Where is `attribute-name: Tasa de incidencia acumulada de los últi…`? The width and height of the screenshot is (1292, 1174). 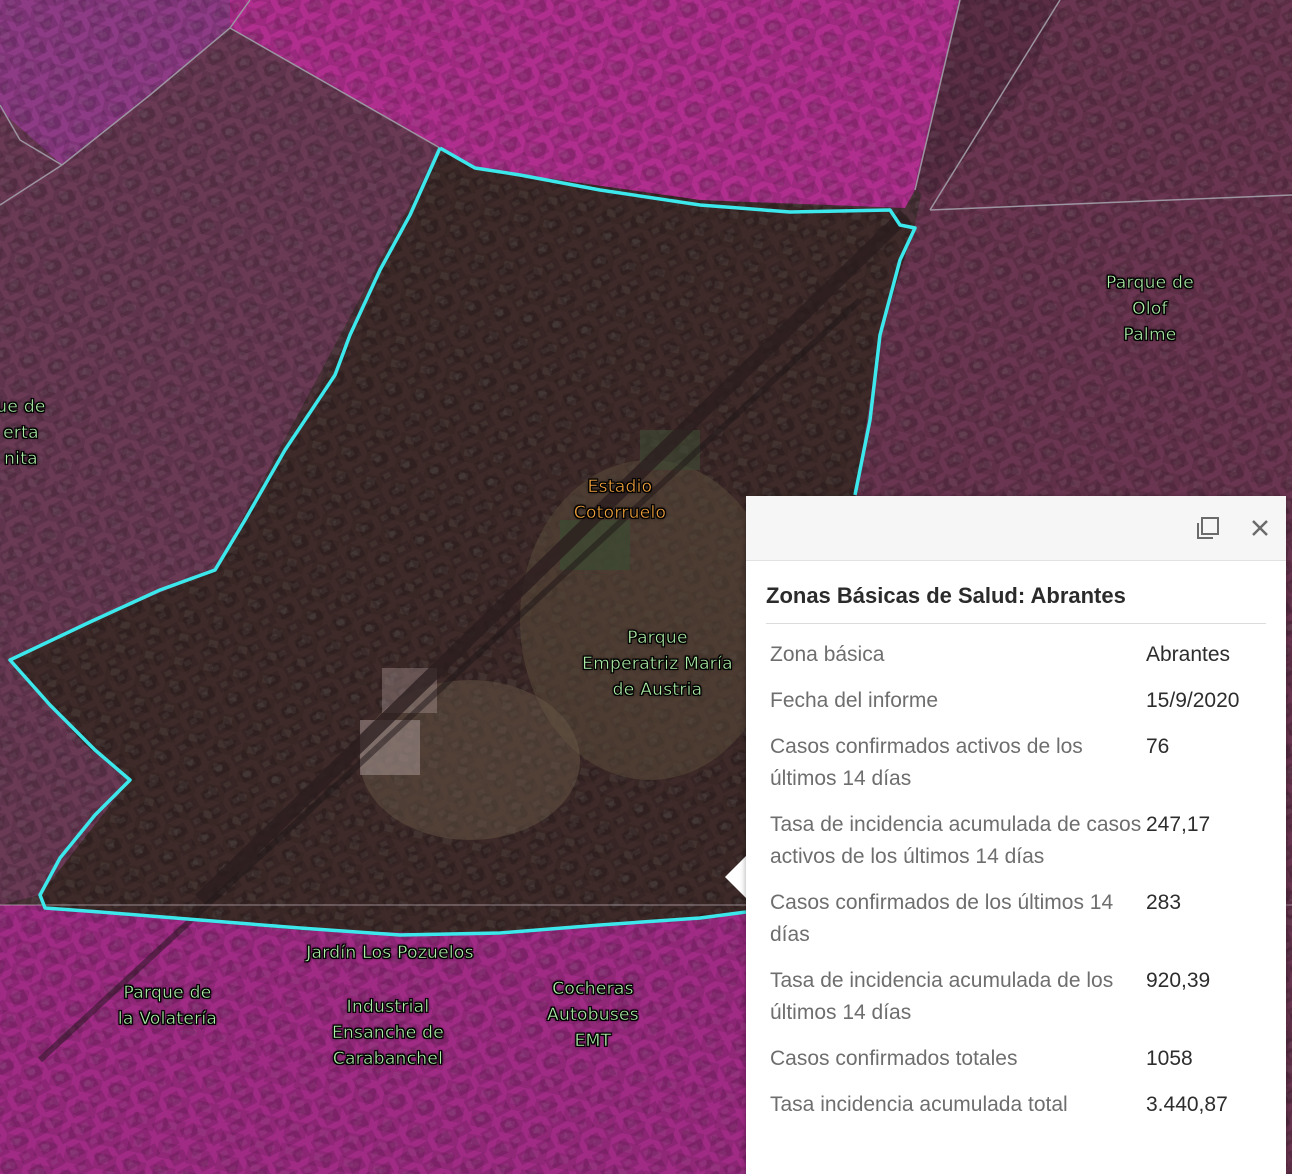 attribute-name: Tasa de incidencia acumulada de los últi… is located at coordinates (942, 996).